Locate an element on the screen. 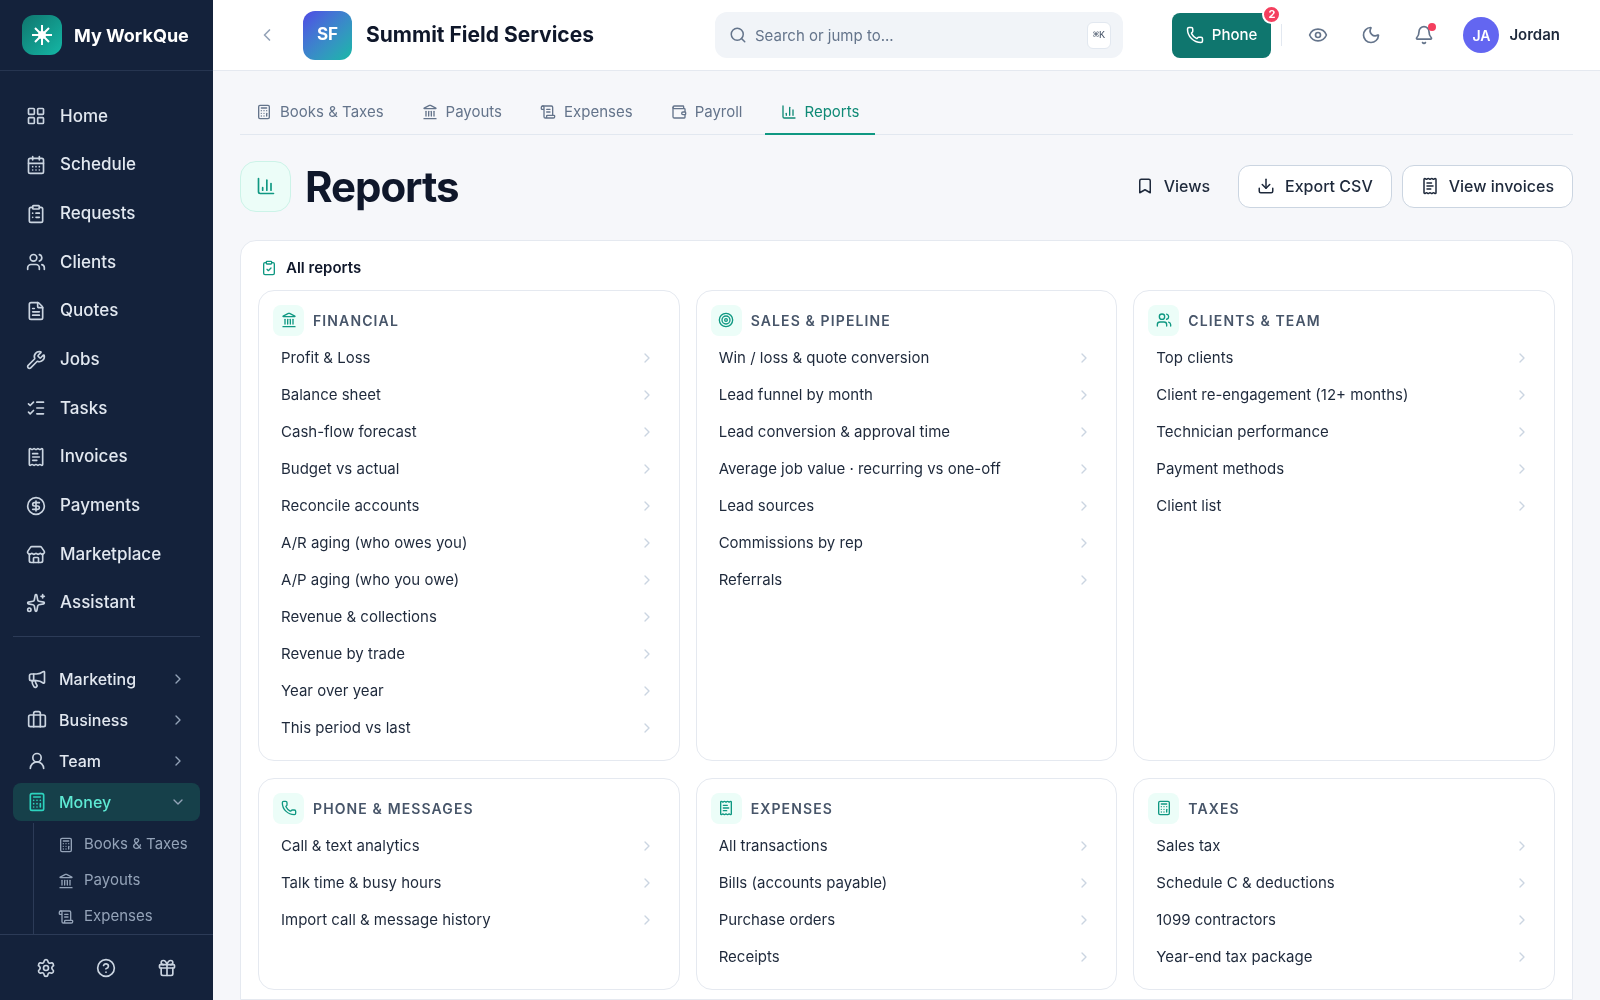 The height and width of the screenshot is (1000, 1600). calendar-icon is located at coordinates (36, 165).